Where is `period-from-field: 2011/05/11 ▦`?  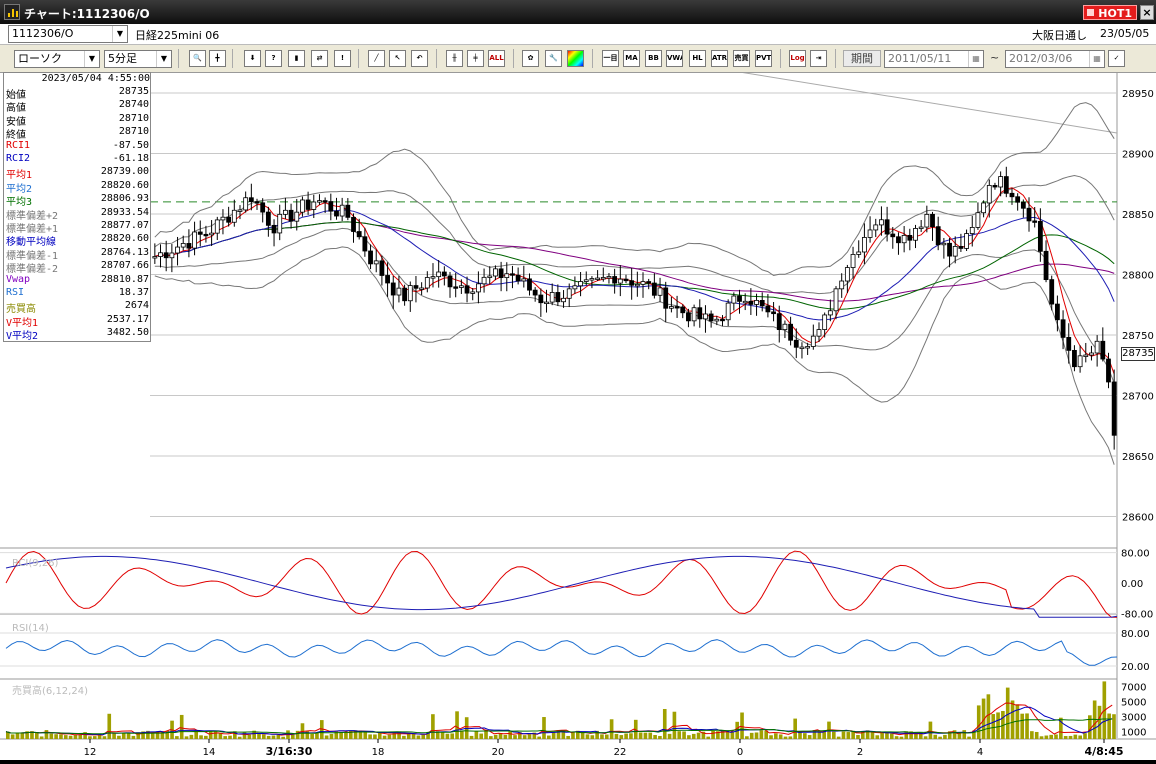 period-from-field: 2011/05/11 ▦ is located at coordinates (934, 59).